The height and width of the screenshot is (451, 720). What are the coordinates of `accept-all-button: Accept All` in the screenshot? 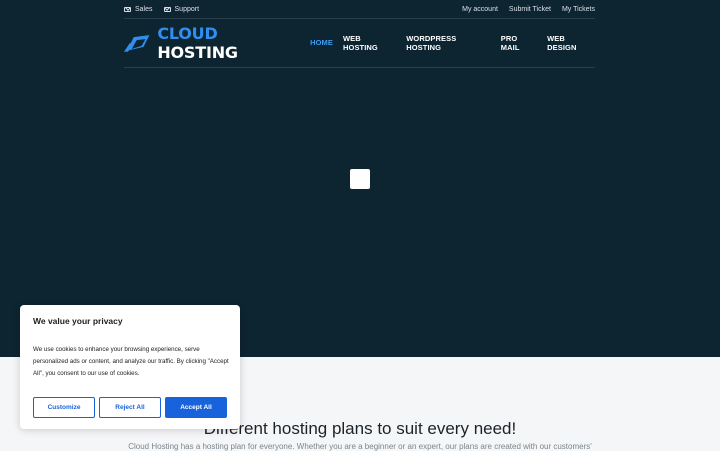 It's located at (196, 407).